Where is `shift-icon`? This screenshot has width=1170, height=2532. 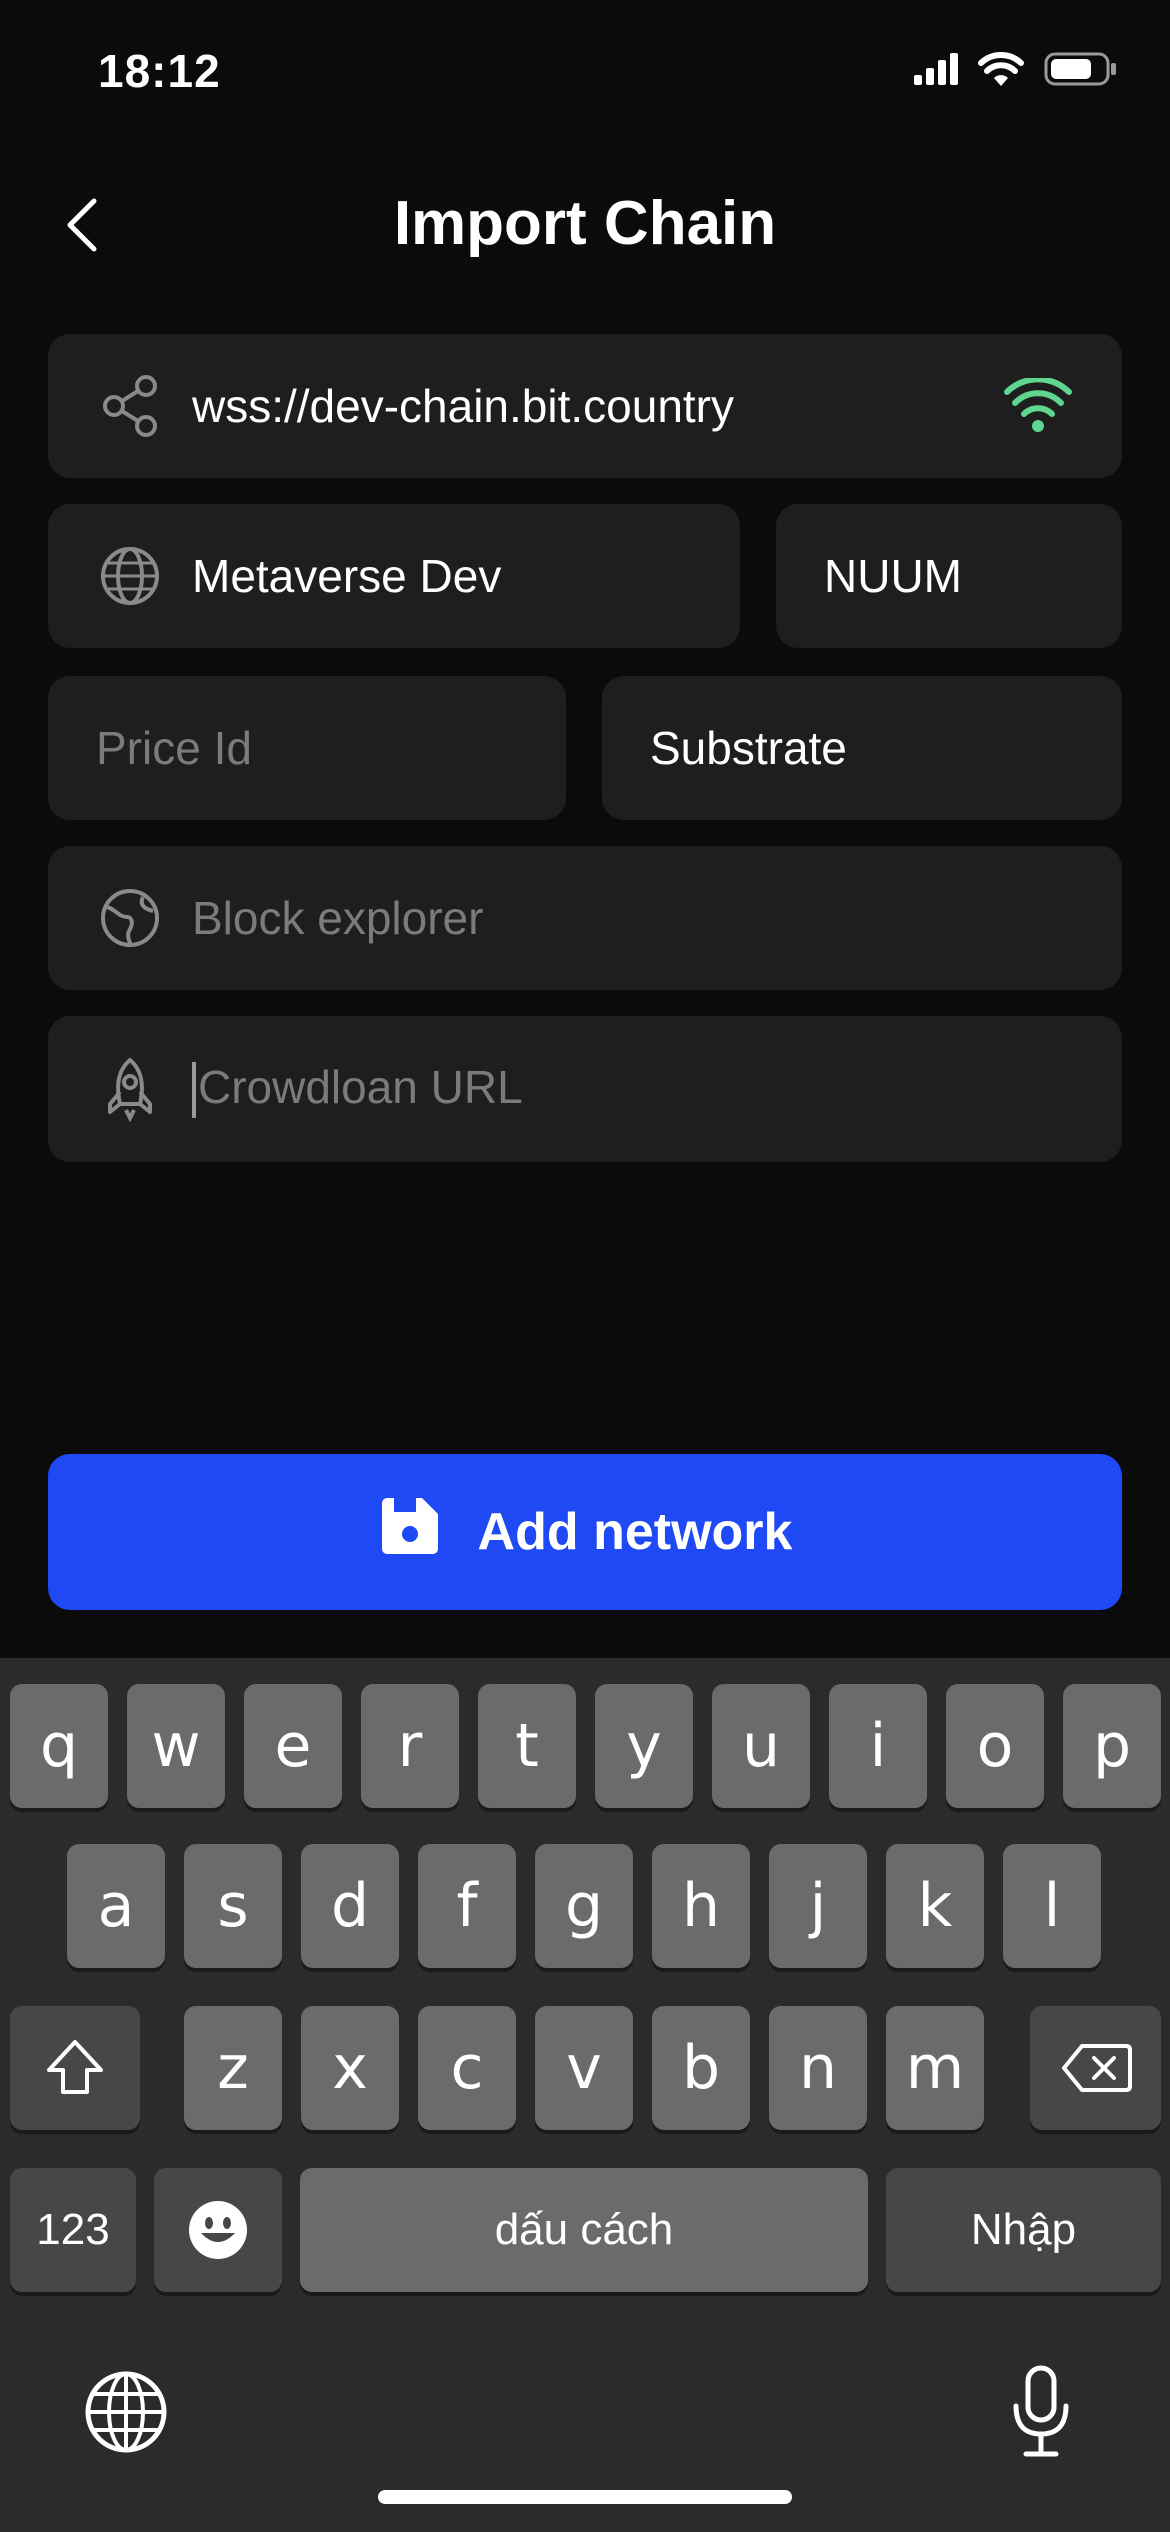
shift-icon is located at coordinates (75, 2067).